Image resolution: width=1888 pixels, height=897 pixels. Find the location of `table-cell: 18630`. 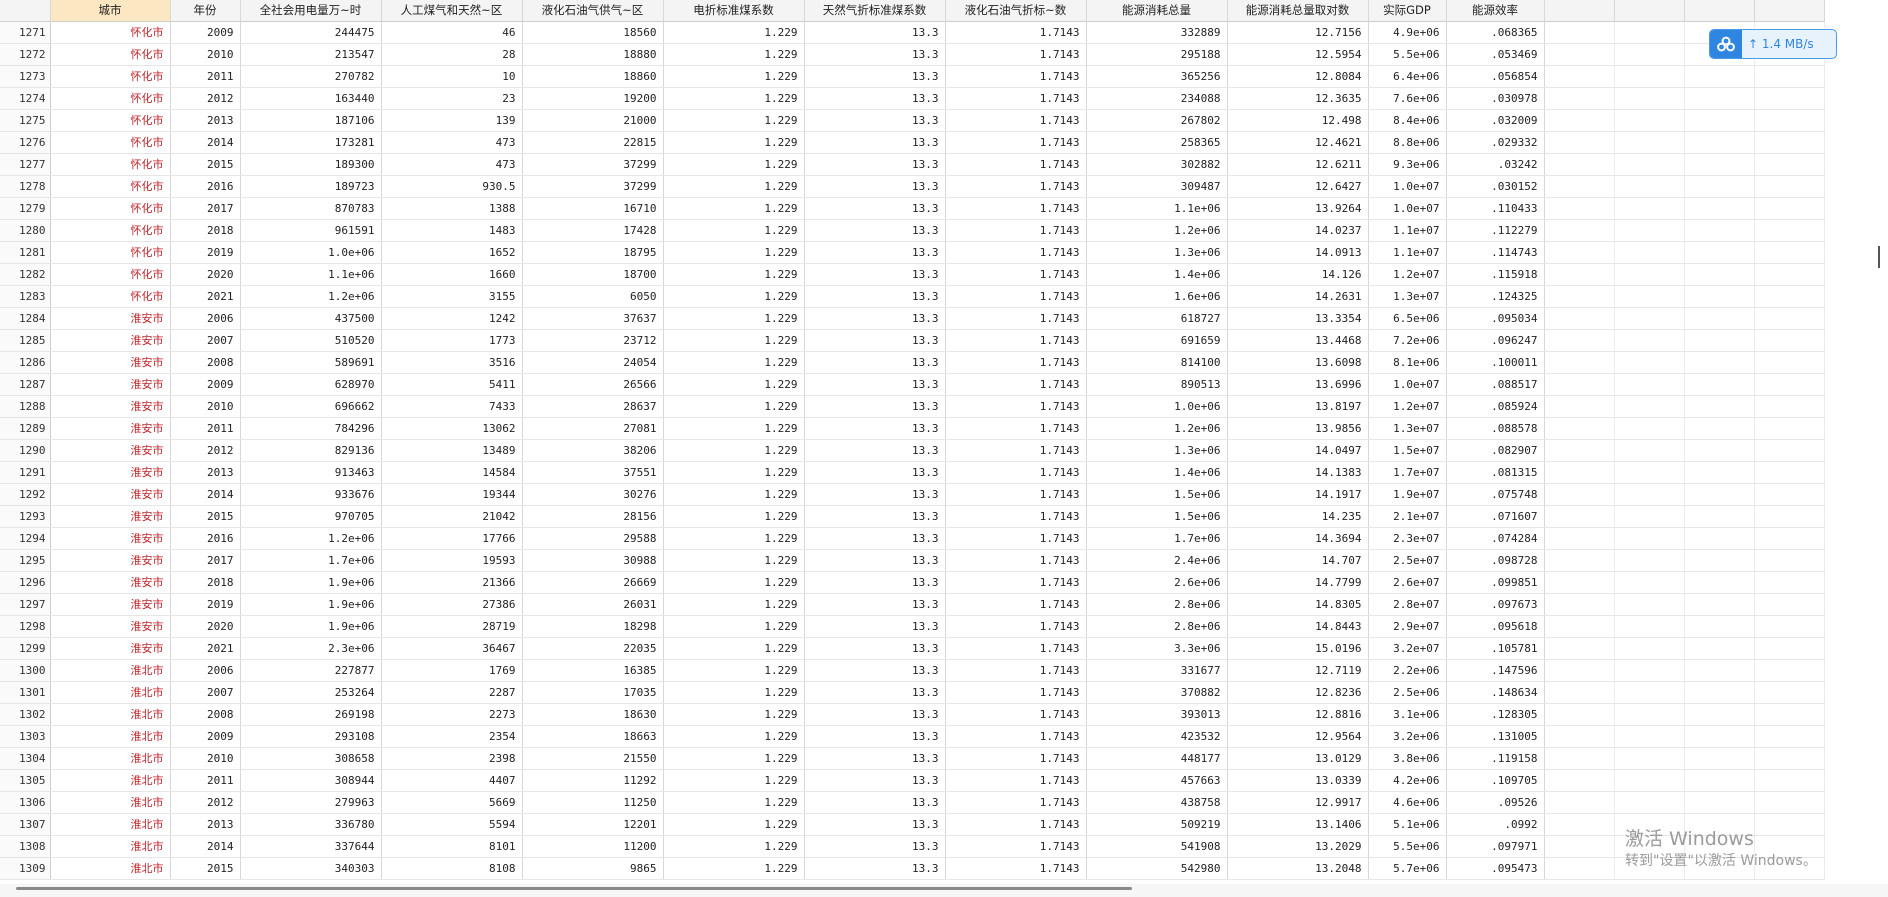

table-cell: 18630 is located at coordinates (593, 714).